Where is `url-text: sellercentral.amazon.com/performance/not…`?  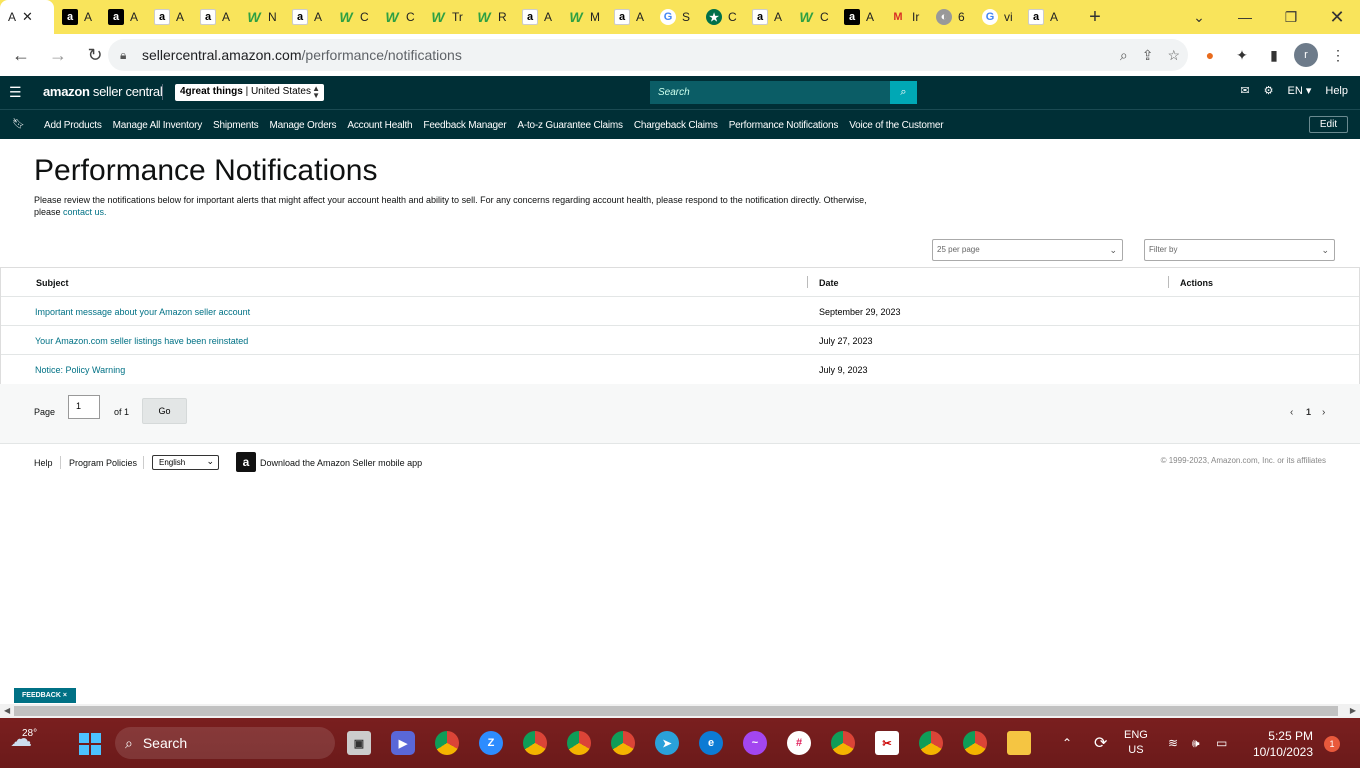
url-text: sellercentral.amazon.com/performance/not… is located at coordinates (302, 55).